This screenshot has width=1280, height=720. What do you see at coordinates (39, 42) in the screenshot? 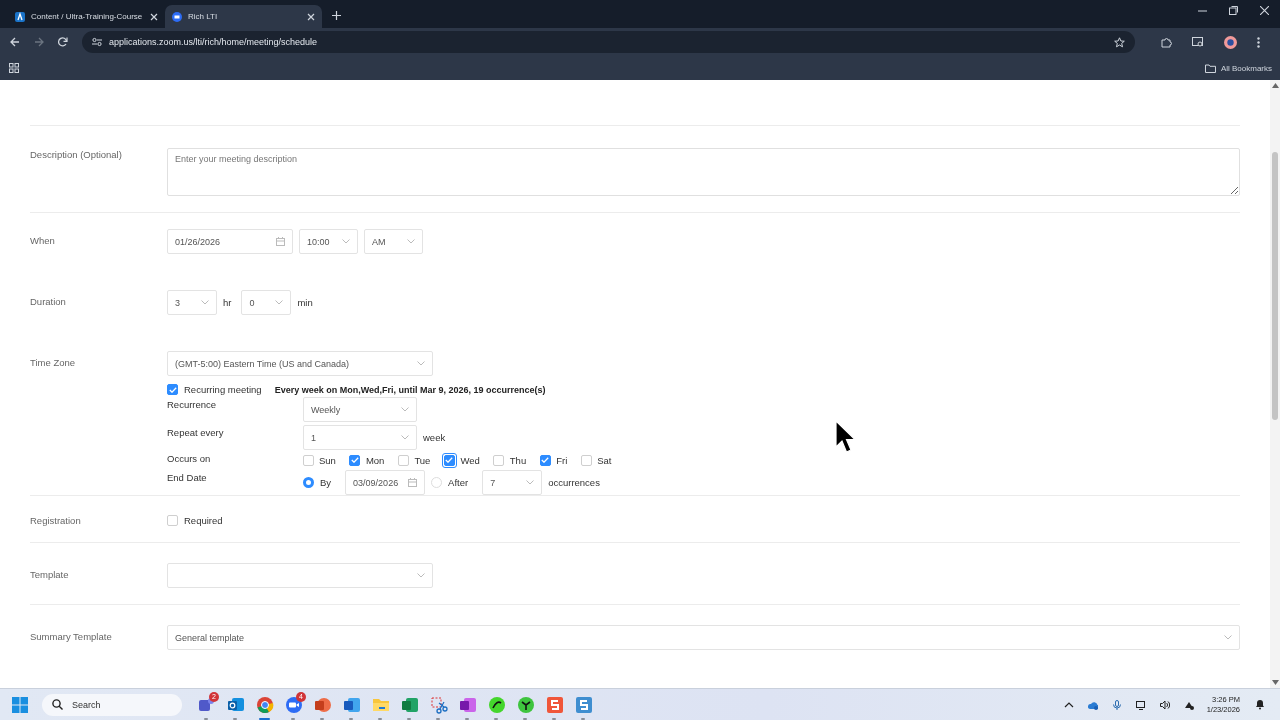
I see `forward-icon` at bounding box center [39, 42].